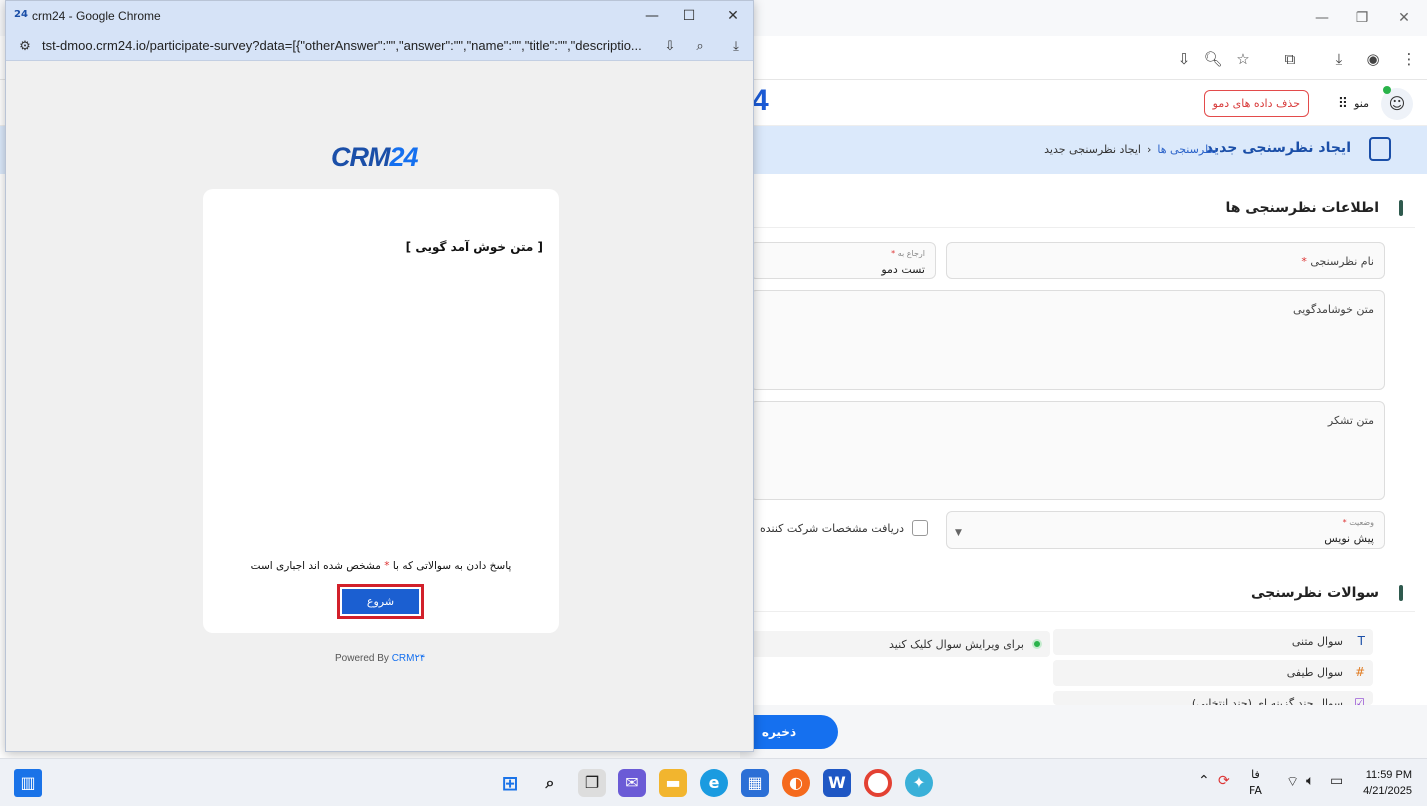  What do you see at coordinates (1373, 59) in the screenshot?
I see `profile-icon: ◉` at bounding box center [1373, 59].